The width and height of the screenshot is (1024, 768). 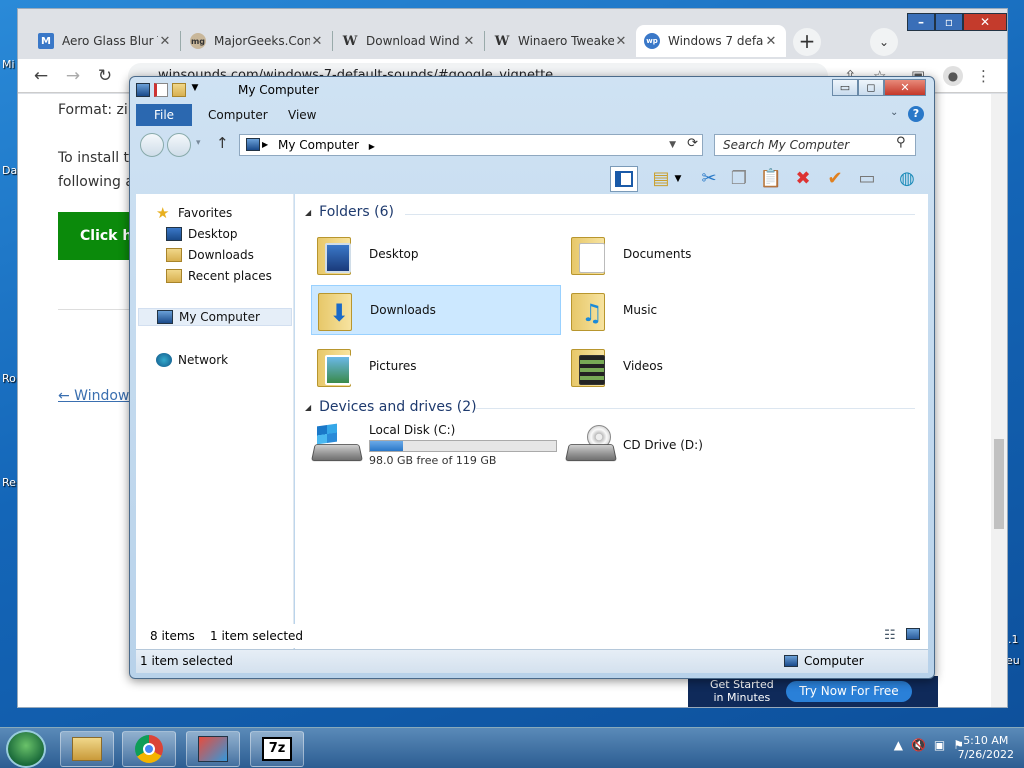 I want to click on nav-desktop: Desktop, so click(x=202, y=234).